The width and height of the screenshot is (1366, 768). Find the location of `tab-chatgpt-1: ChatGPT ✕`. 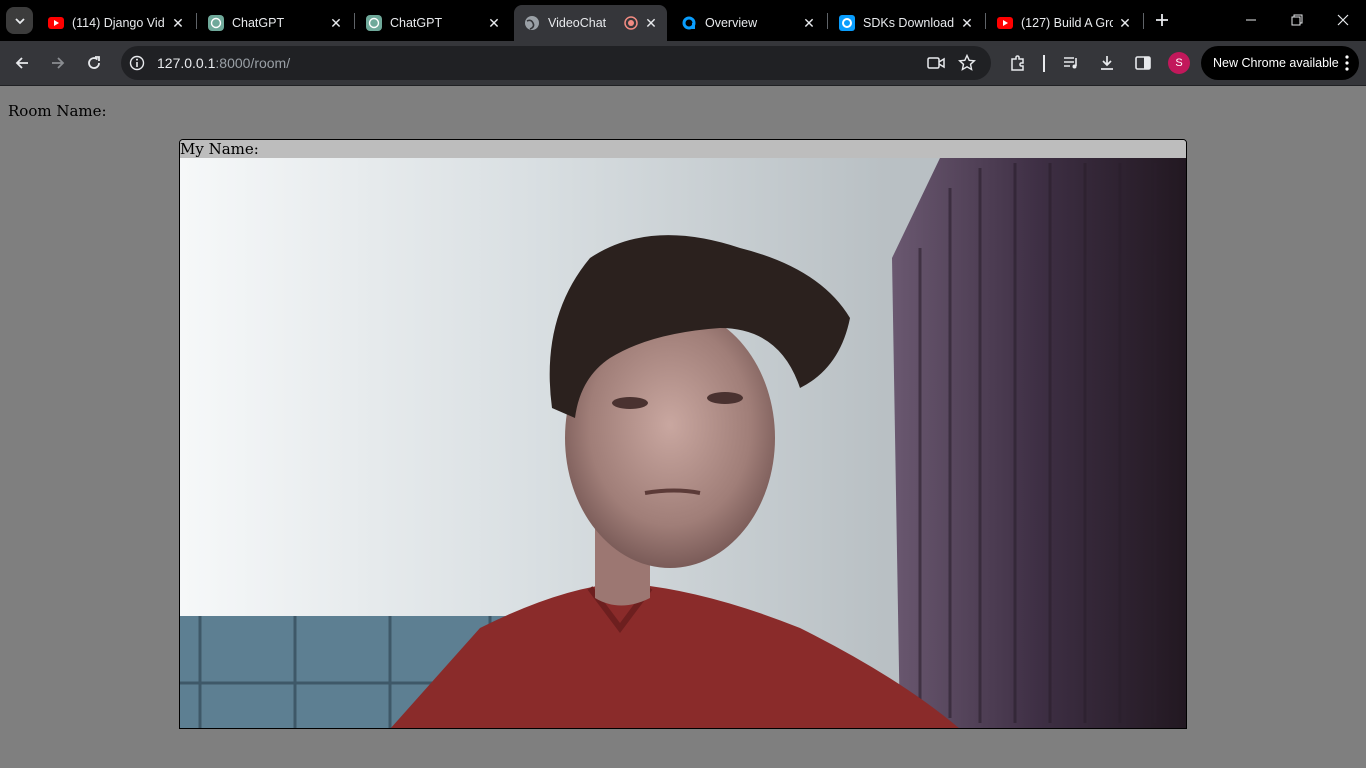

tab-chatgpt-1: ChatGPT ✕ is located at coordinates (275, 23).